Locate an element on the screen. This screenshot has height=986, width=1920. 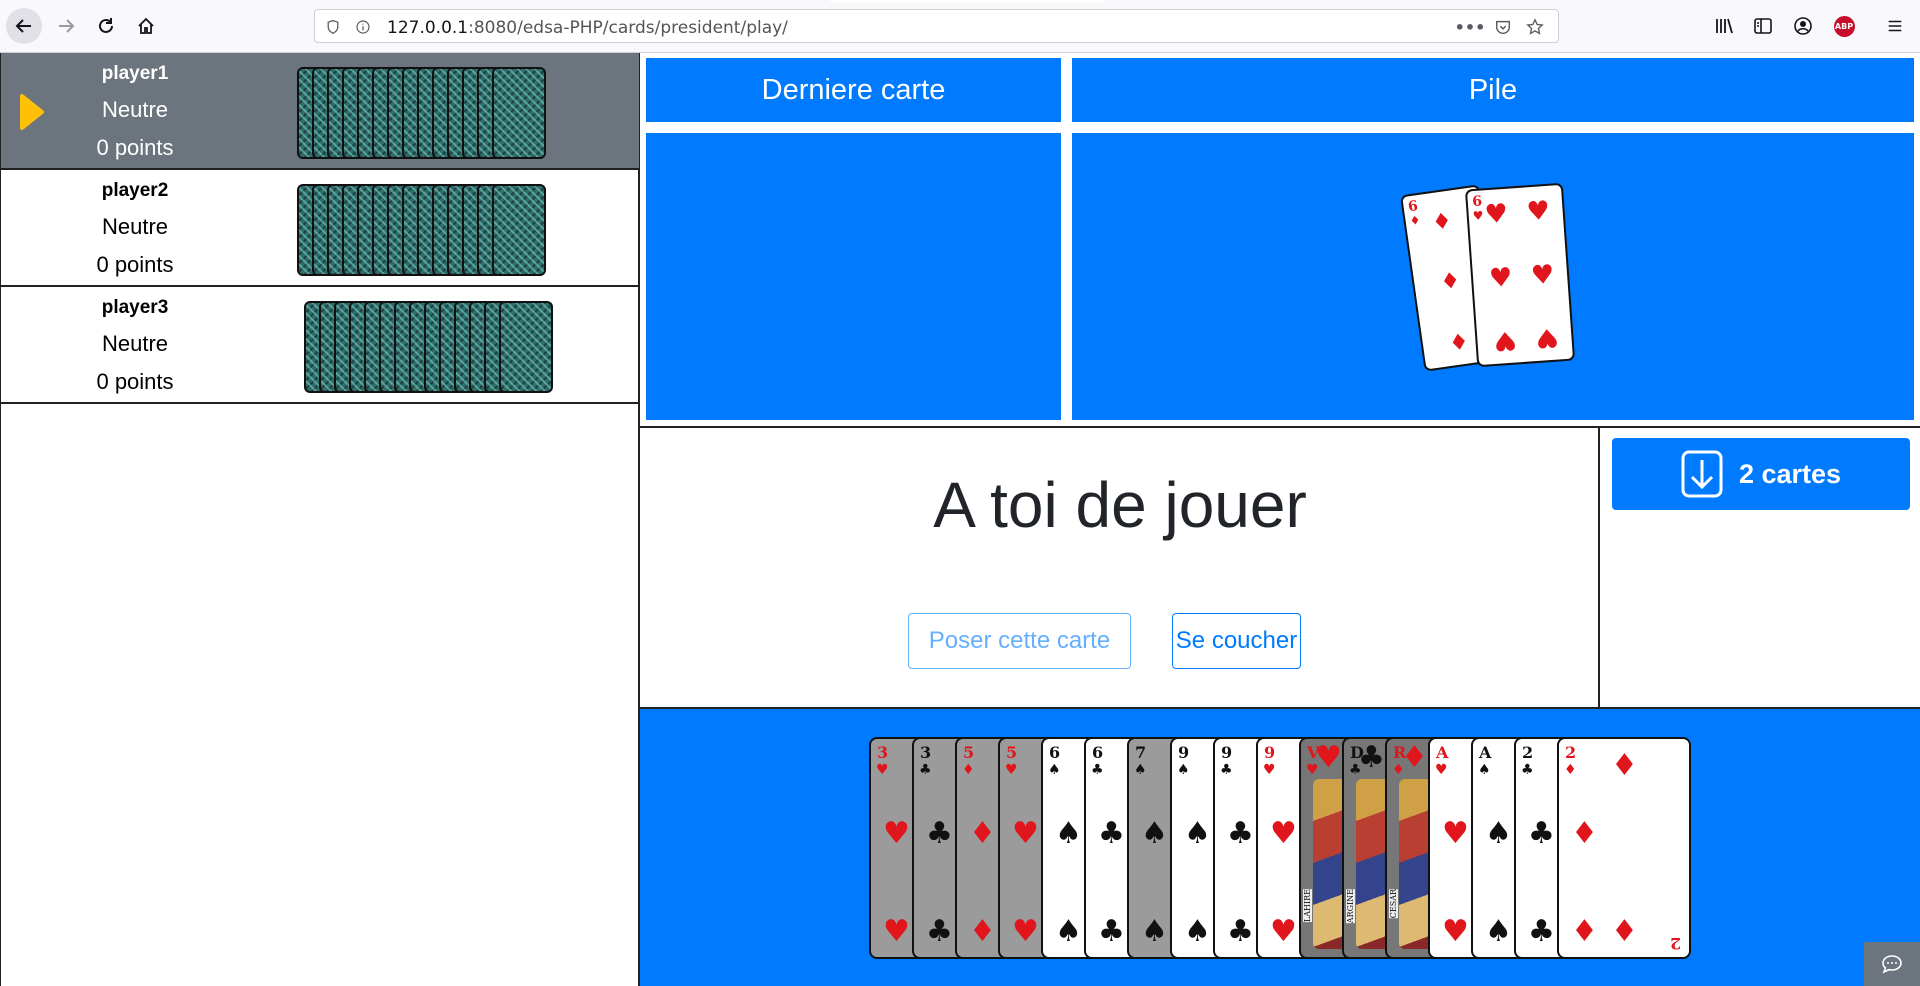
last-card-area is located at coordinates (853, 276).